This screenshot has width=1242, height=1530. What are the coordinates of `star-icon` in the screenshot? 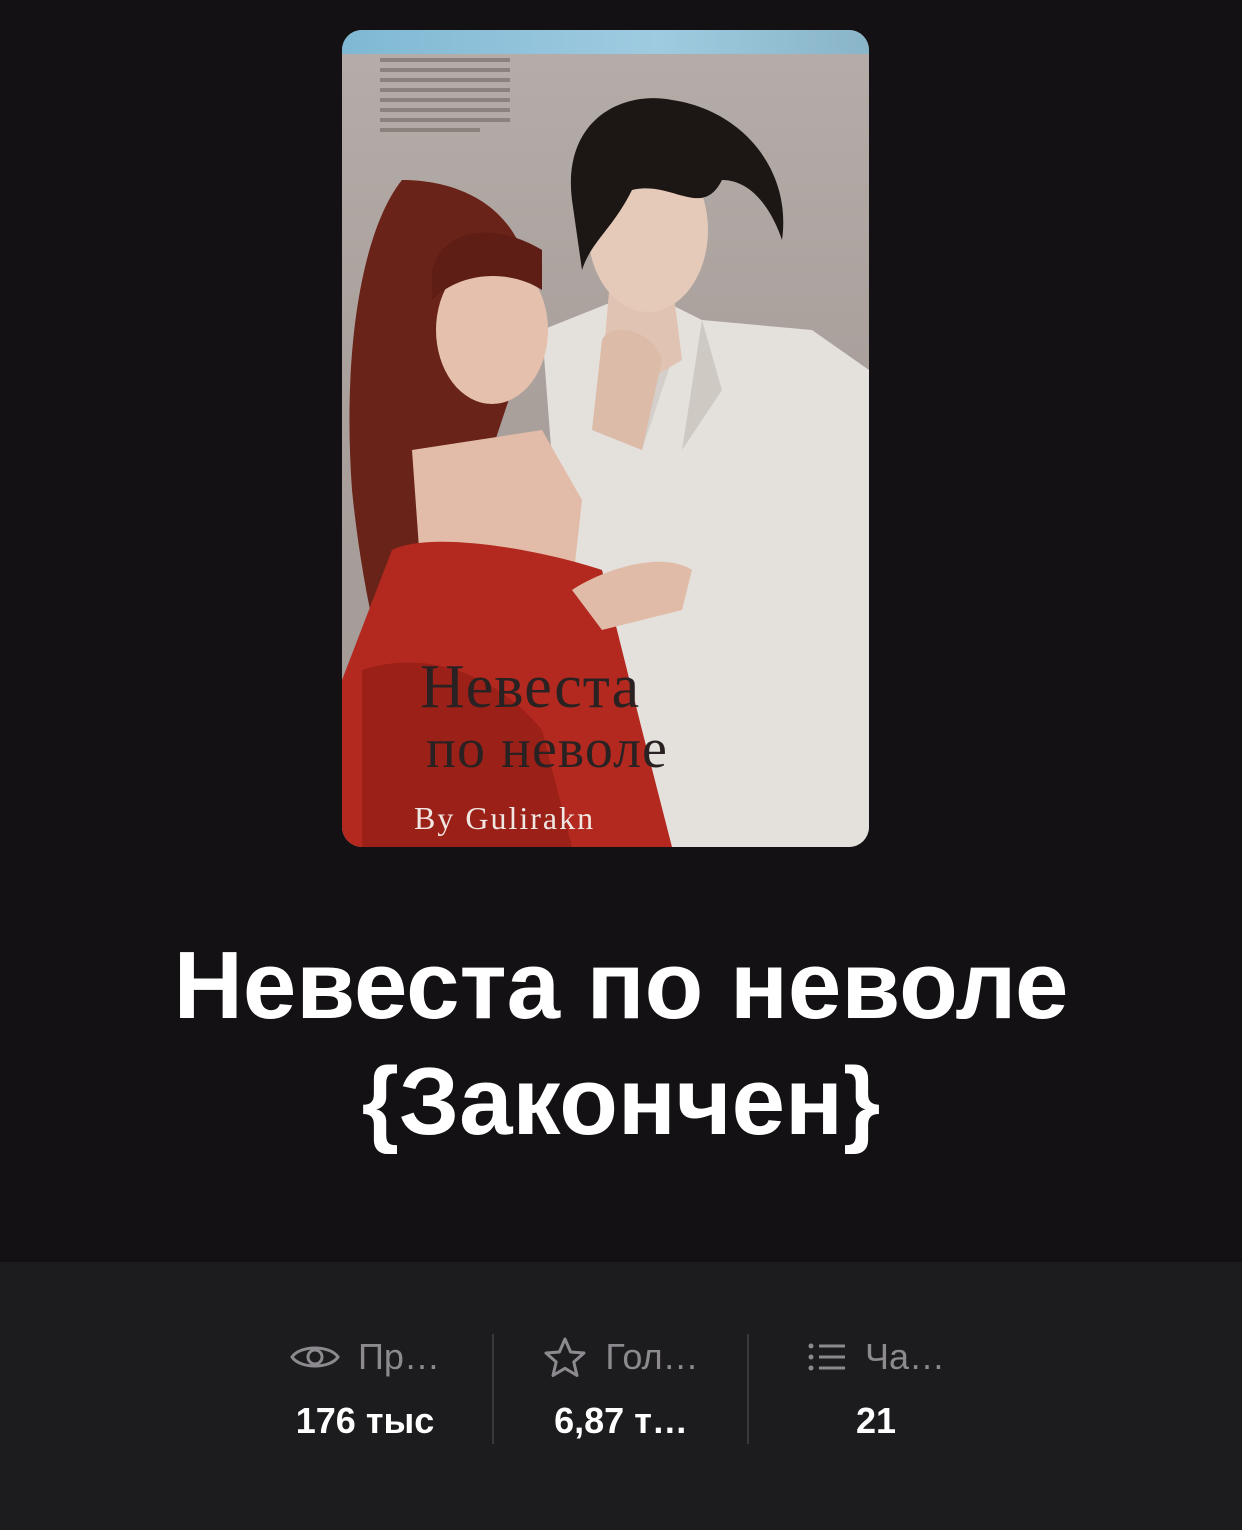 It's located at (565, 1357).